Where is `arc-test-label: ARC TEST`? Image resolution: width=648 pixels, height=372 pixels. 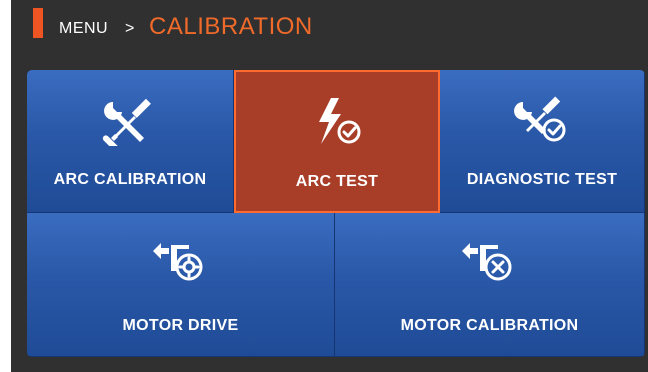 arc-test-label: ARC TEST is located at coordinates (337, 181).